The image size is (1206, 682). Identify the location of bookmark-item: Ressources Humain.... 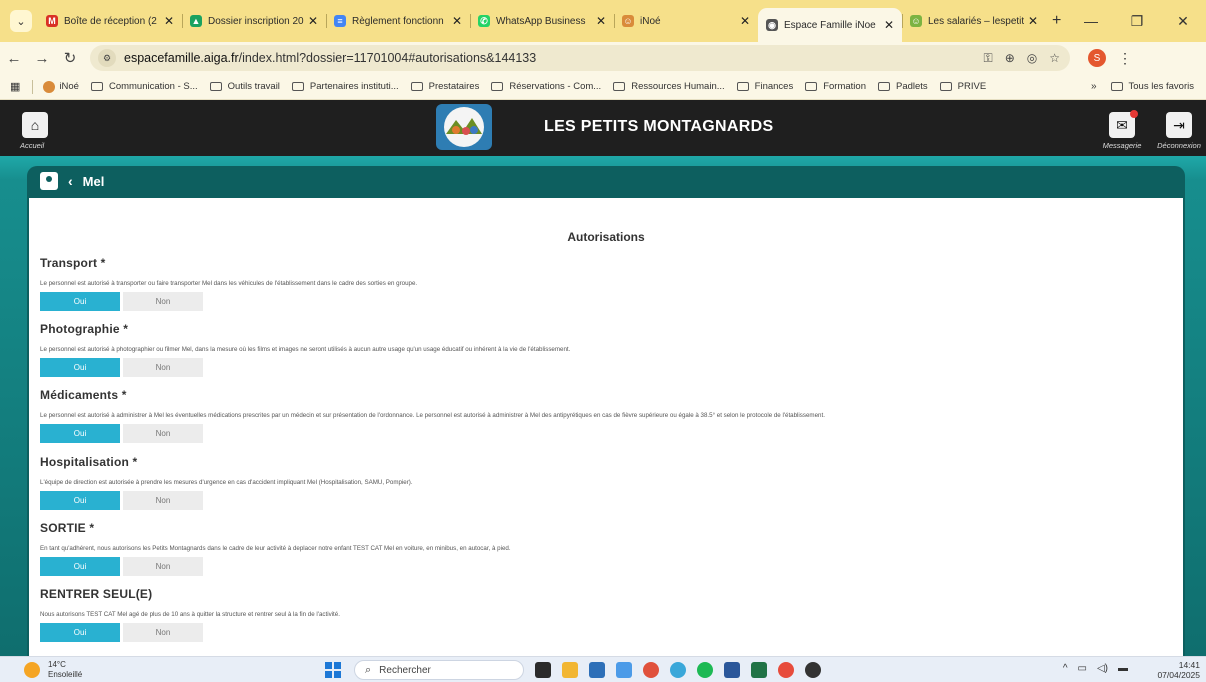
(669, 86).